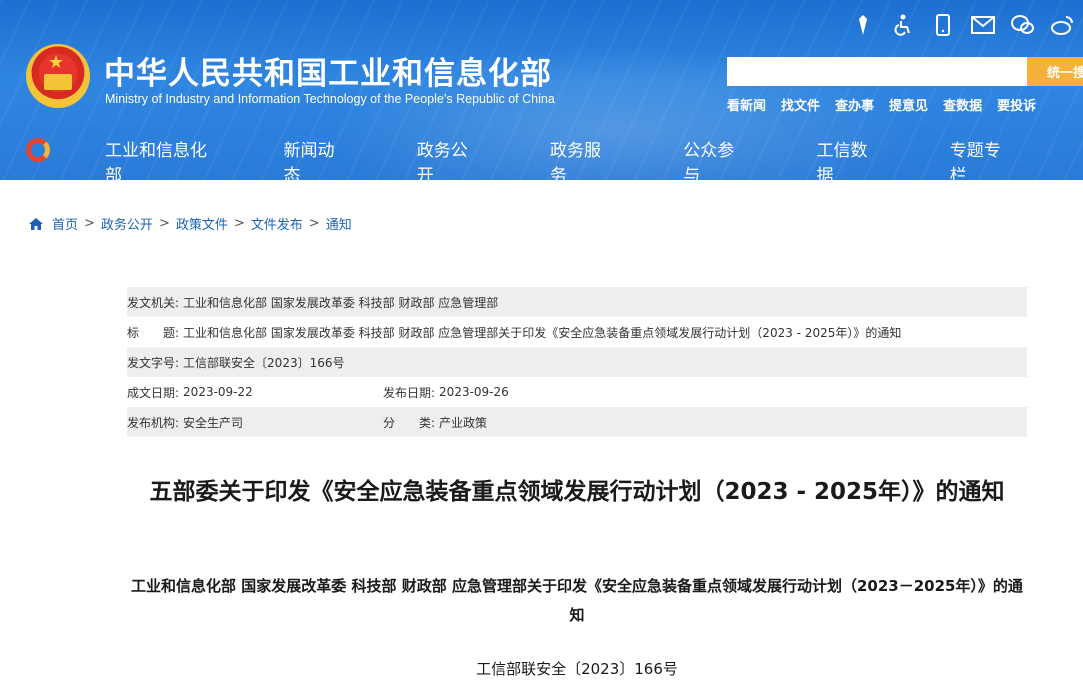 This screenshot has width=1083, height=698. What do you see at coordinates (58, 82) in the screenshot?
I see `tiananmen-icon` at bounding box center [58, 82].